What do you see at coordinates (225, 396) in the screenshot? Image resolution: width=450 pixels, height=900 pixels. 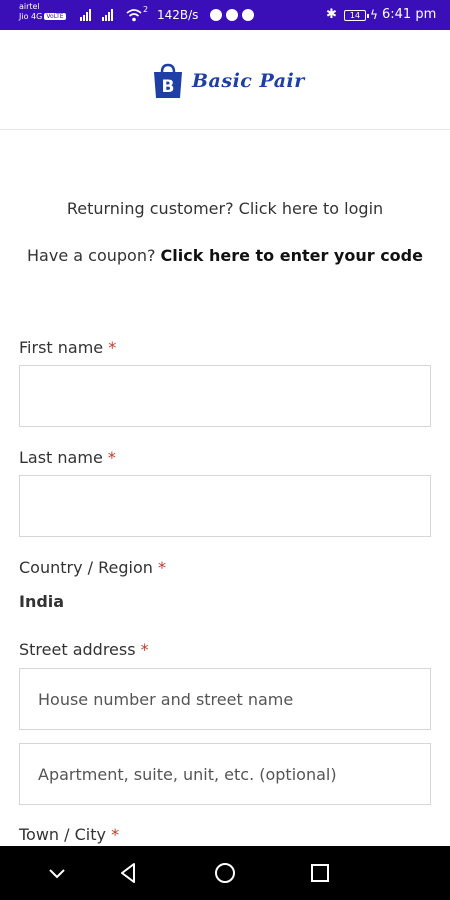 I see `first-name-field` at bounding box center [225, 396].